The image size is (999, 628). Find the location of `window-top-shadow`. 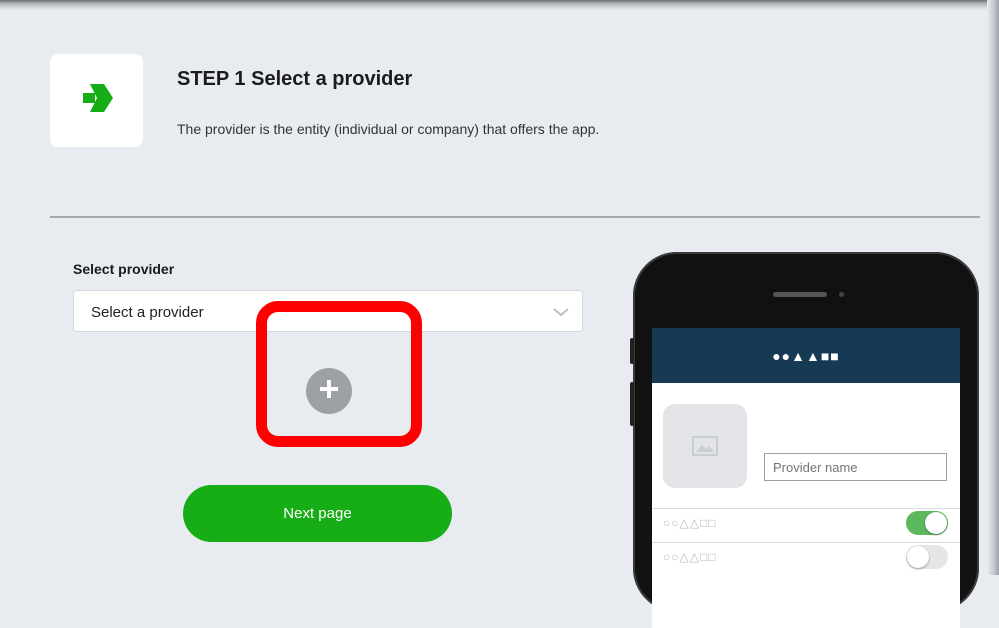

window-top-shadow is located at coordinates (499, 5).